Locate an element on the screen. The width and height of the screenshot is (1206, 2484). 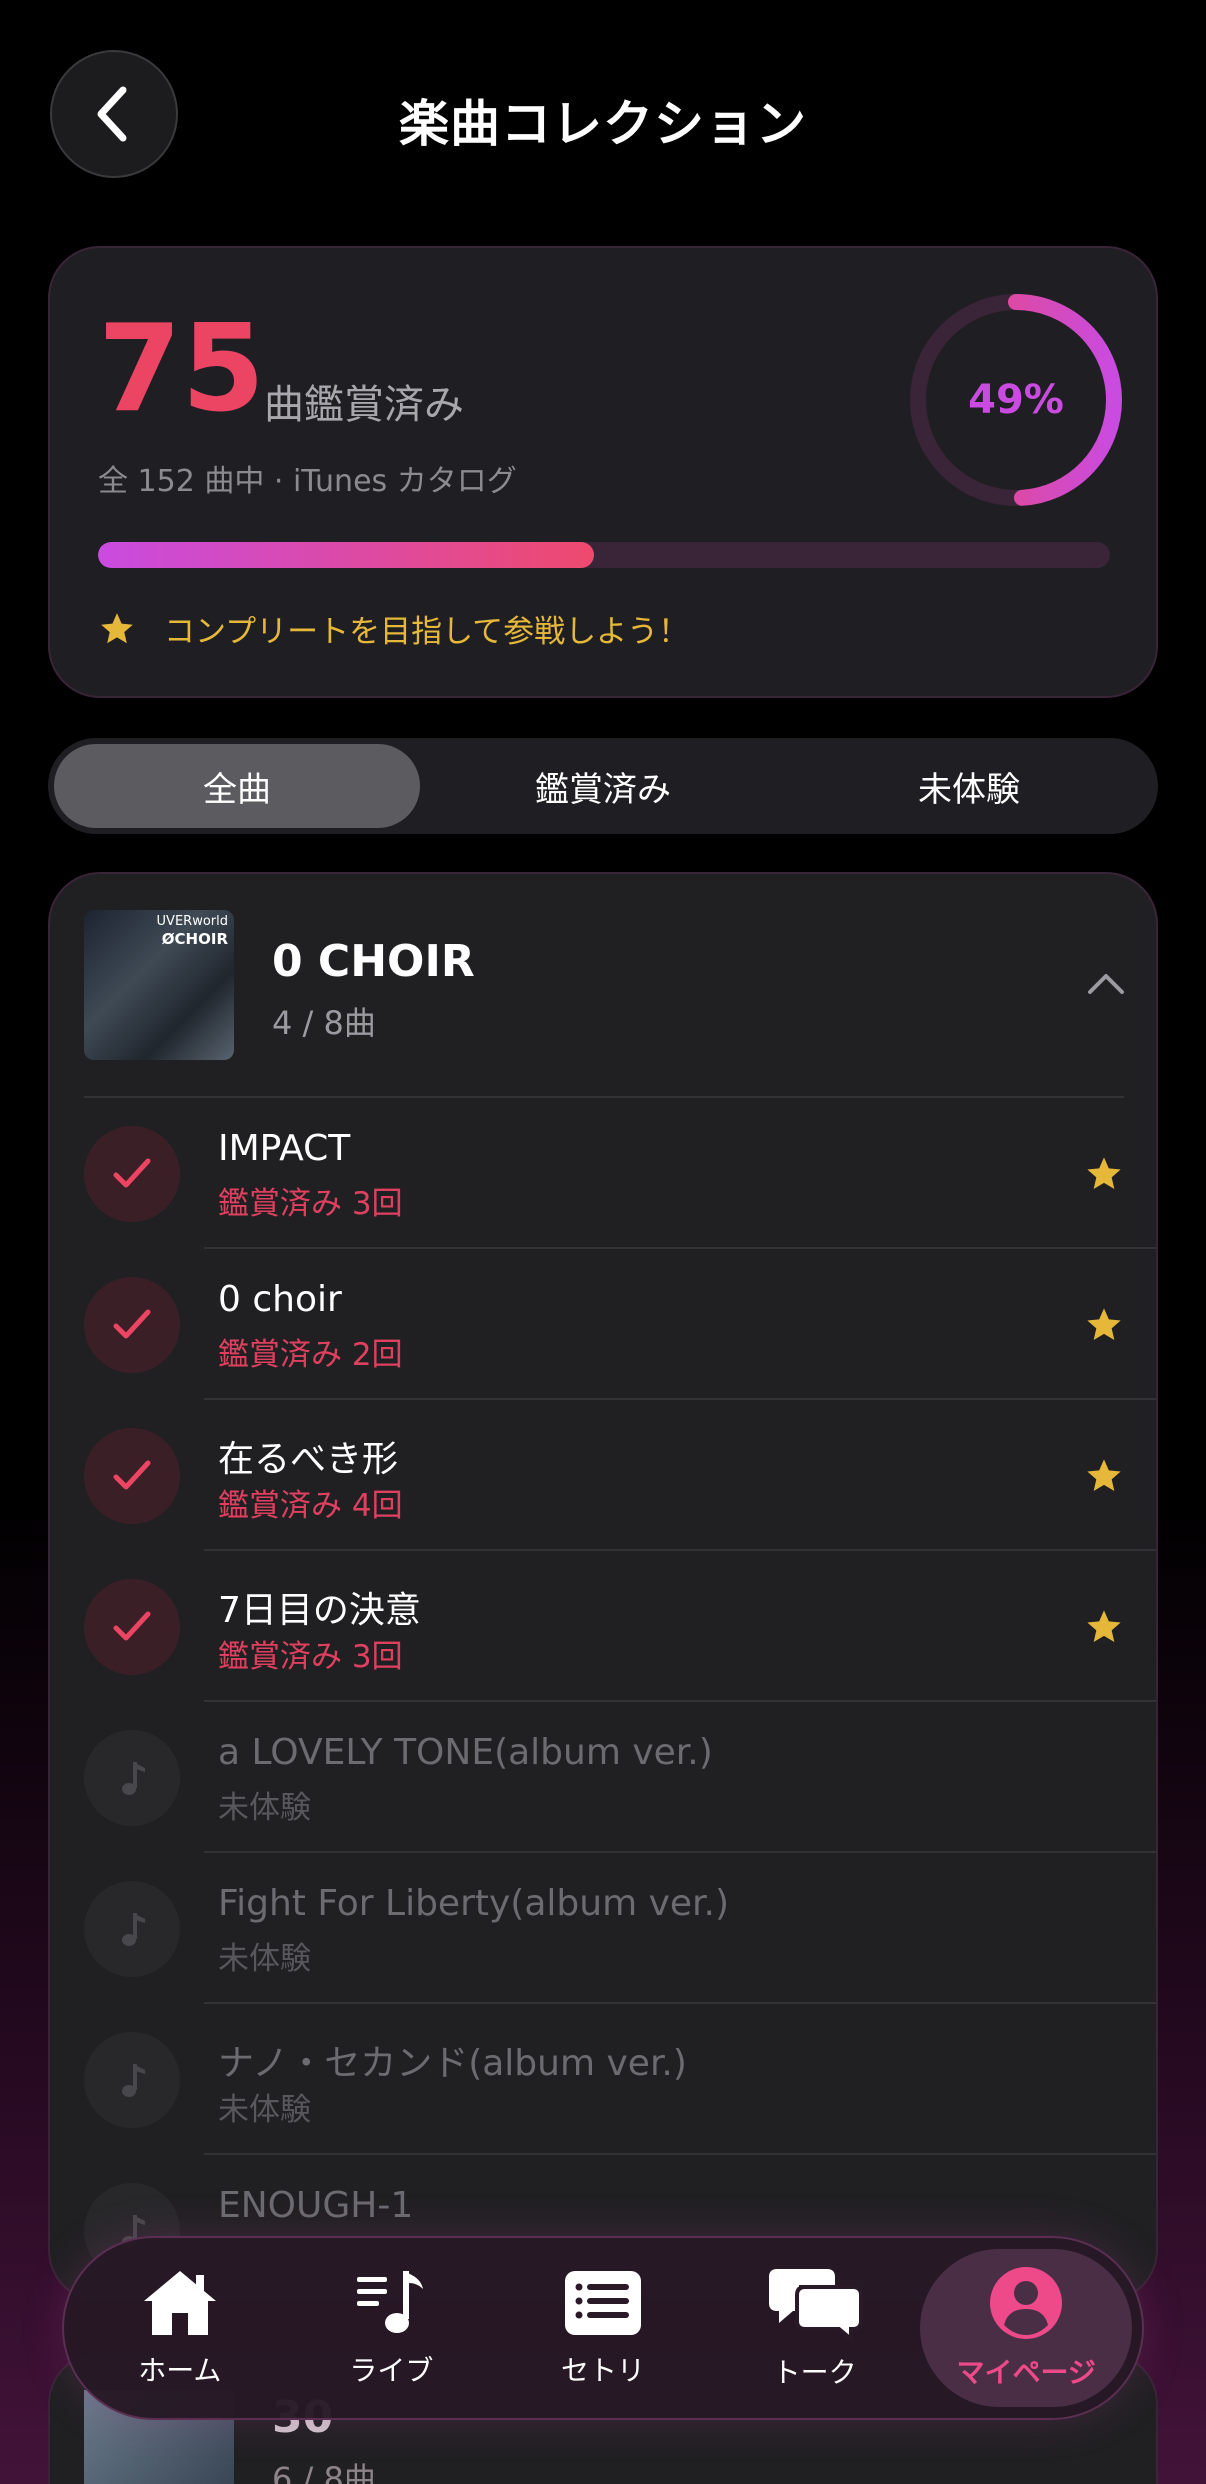
progress-bar is located at coordinates (604, 555).